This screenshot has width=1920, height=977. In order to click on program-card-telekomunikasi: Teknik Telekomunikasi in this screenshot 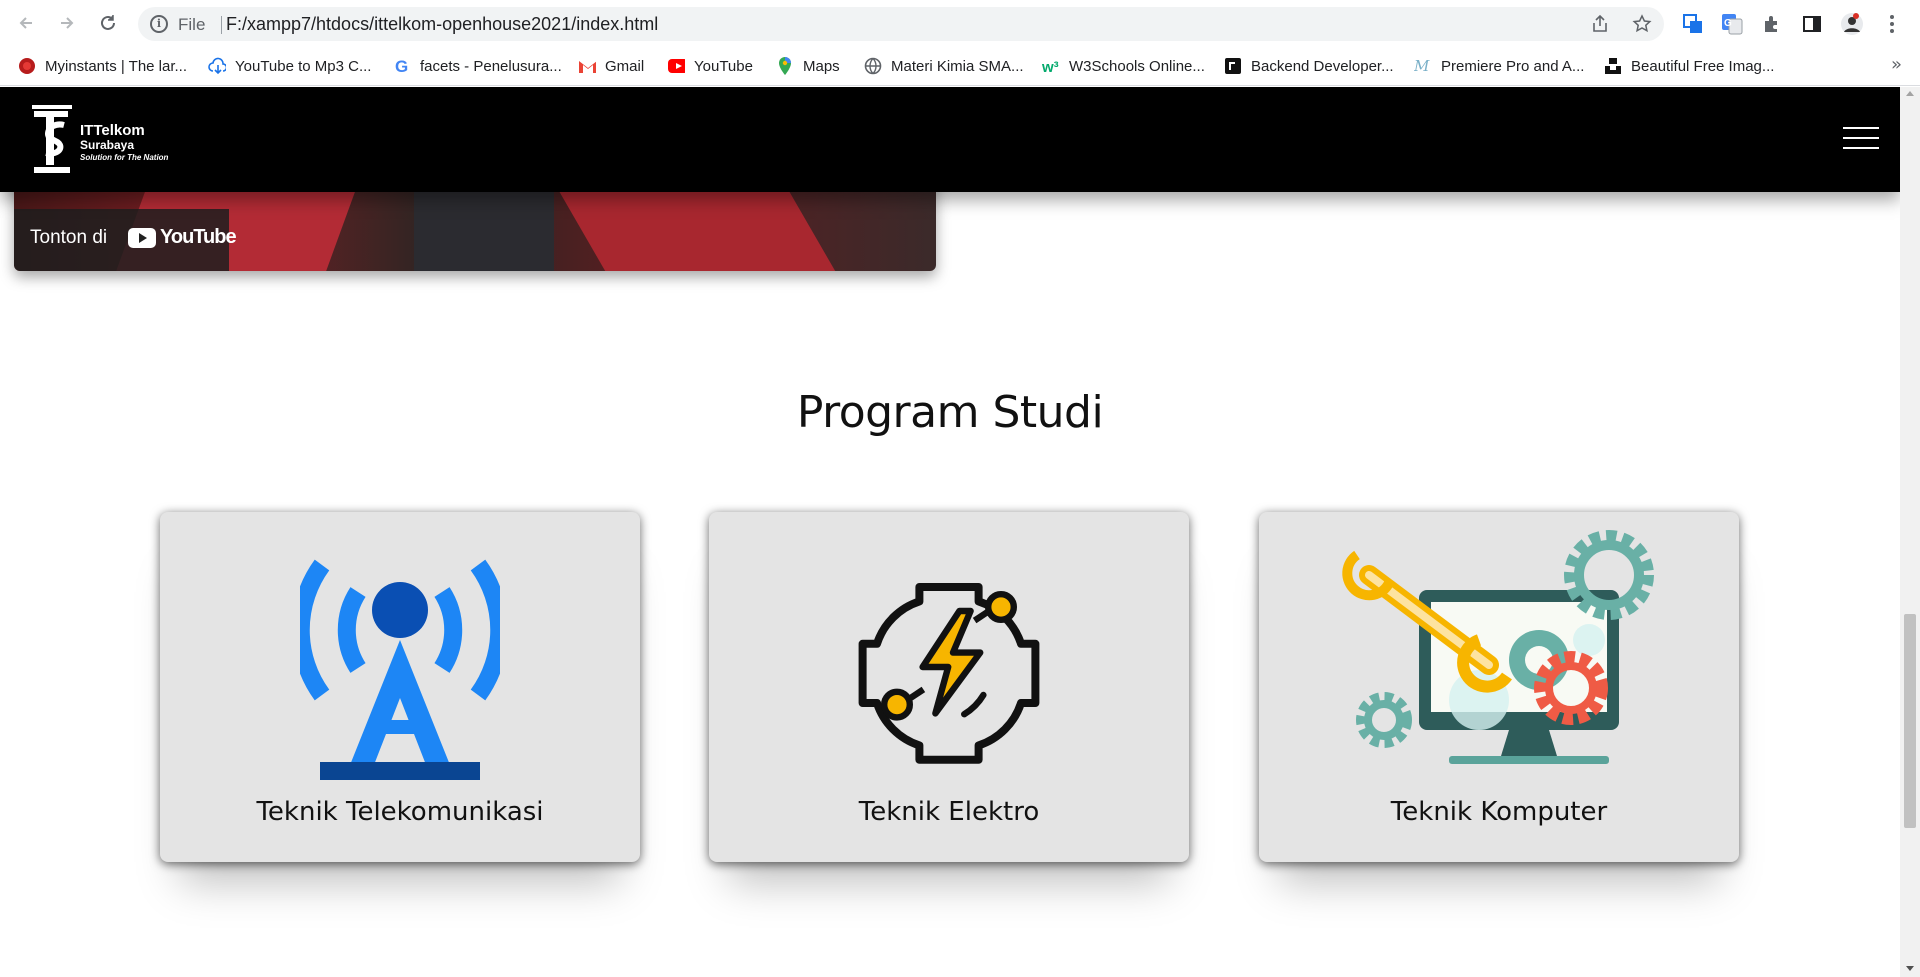, I will do `click(400, 687)`.